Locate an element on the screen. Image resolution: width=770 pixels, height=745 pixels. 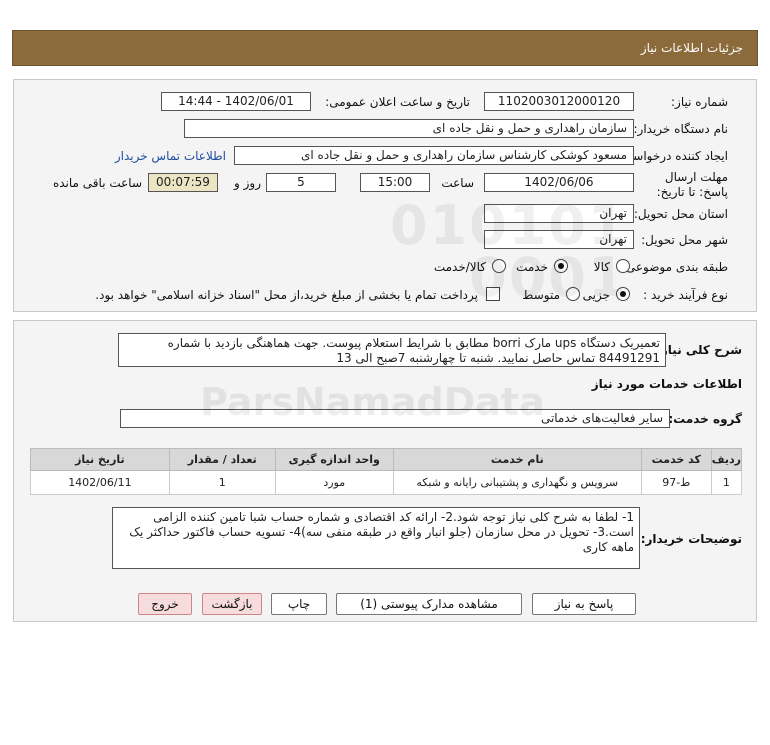
buyer-org-field: سازمان راهداری و حمل و نقل جاده ای is located at coordinates (409, 128).